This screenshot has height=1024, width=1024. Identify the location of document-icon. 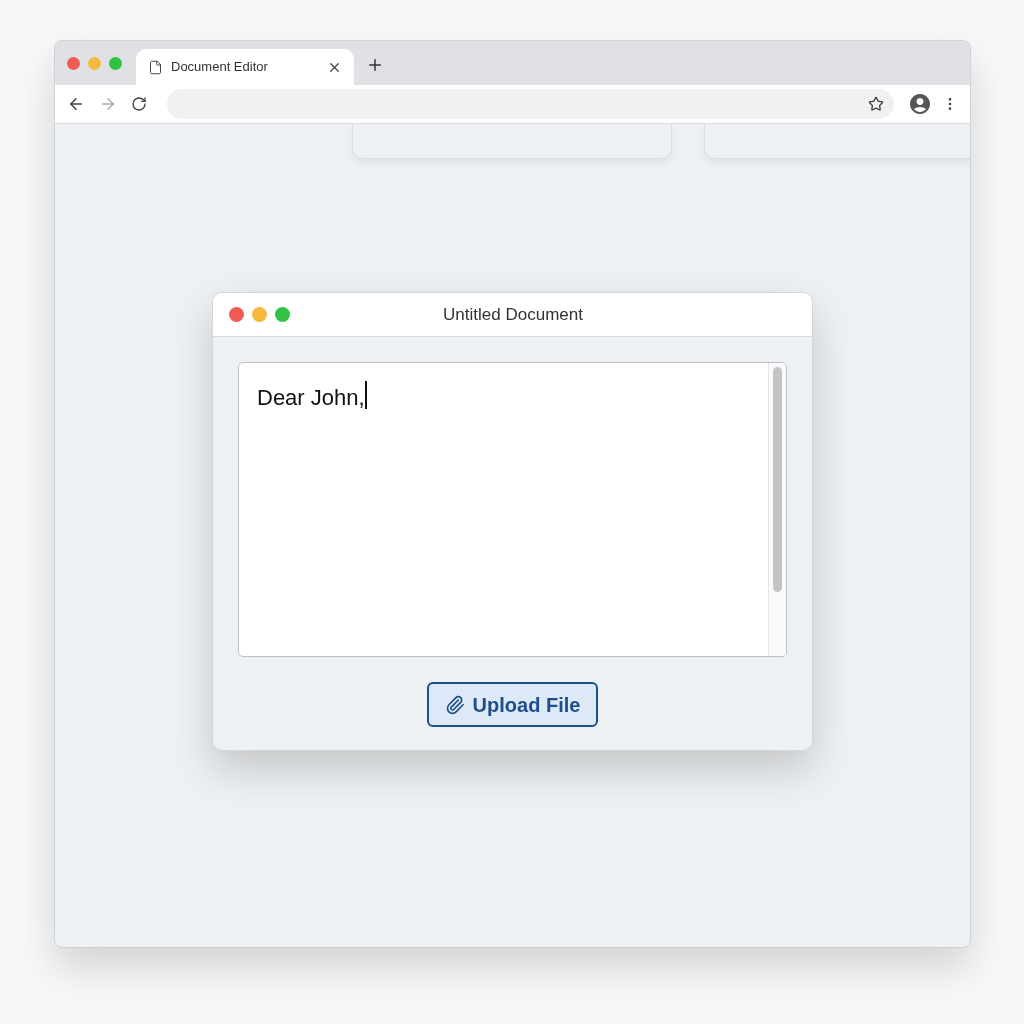
(155, 67).